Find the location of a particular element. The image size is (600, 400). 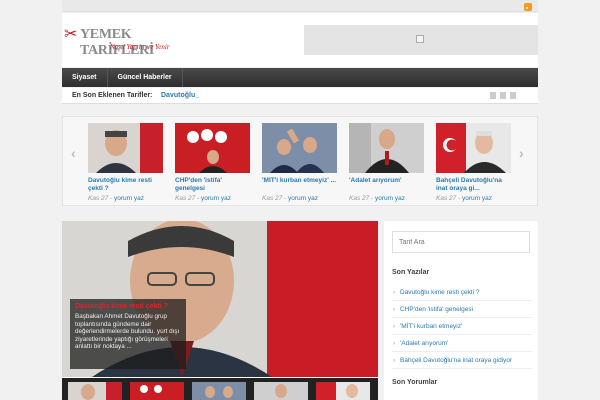

ad-banner is located at coordinates (421, 40).